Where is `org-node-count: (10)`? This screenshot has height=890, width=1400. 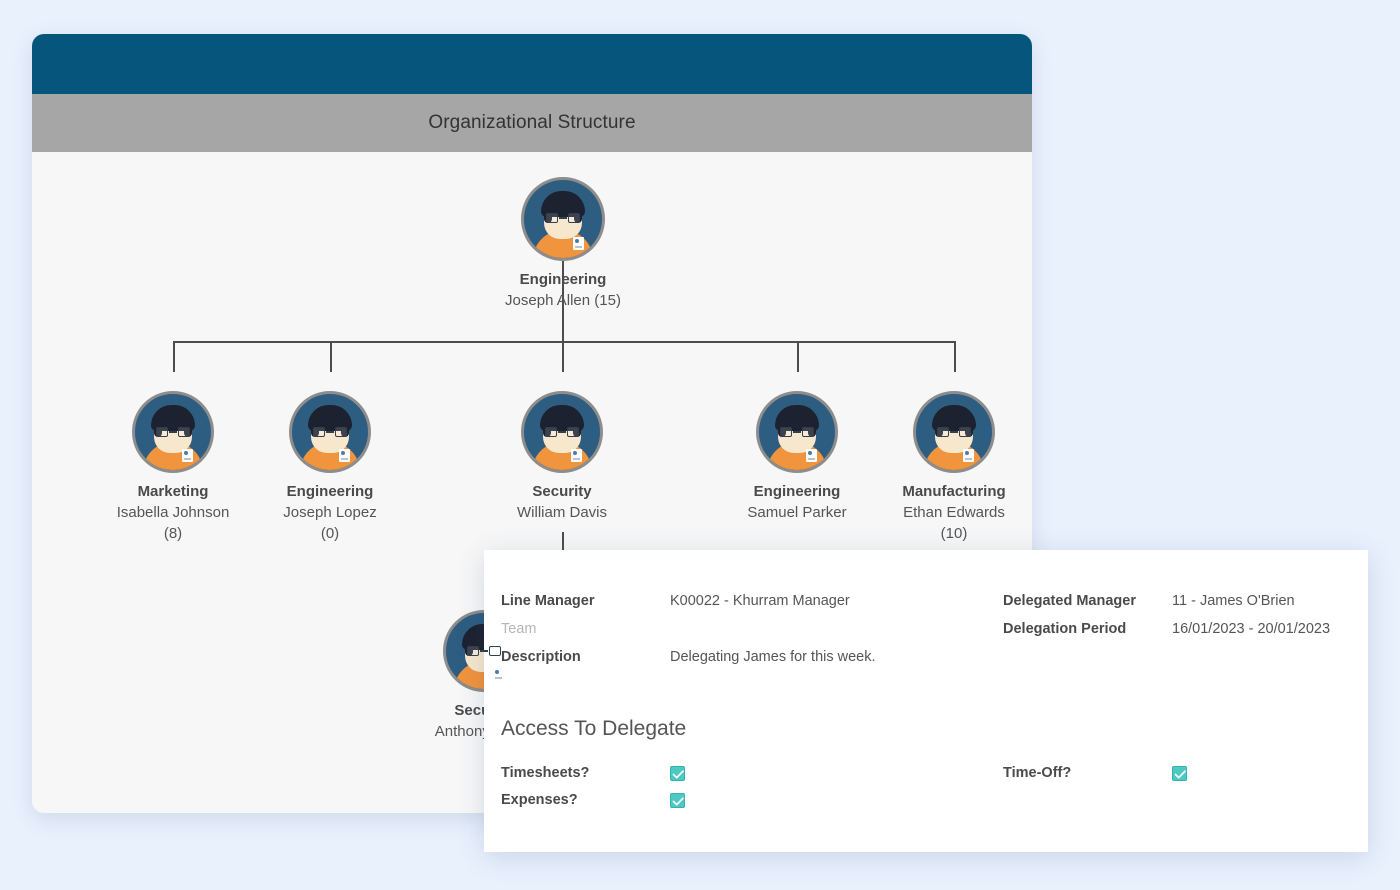
org-node-count: (10) is located at coordinates (954, 533).